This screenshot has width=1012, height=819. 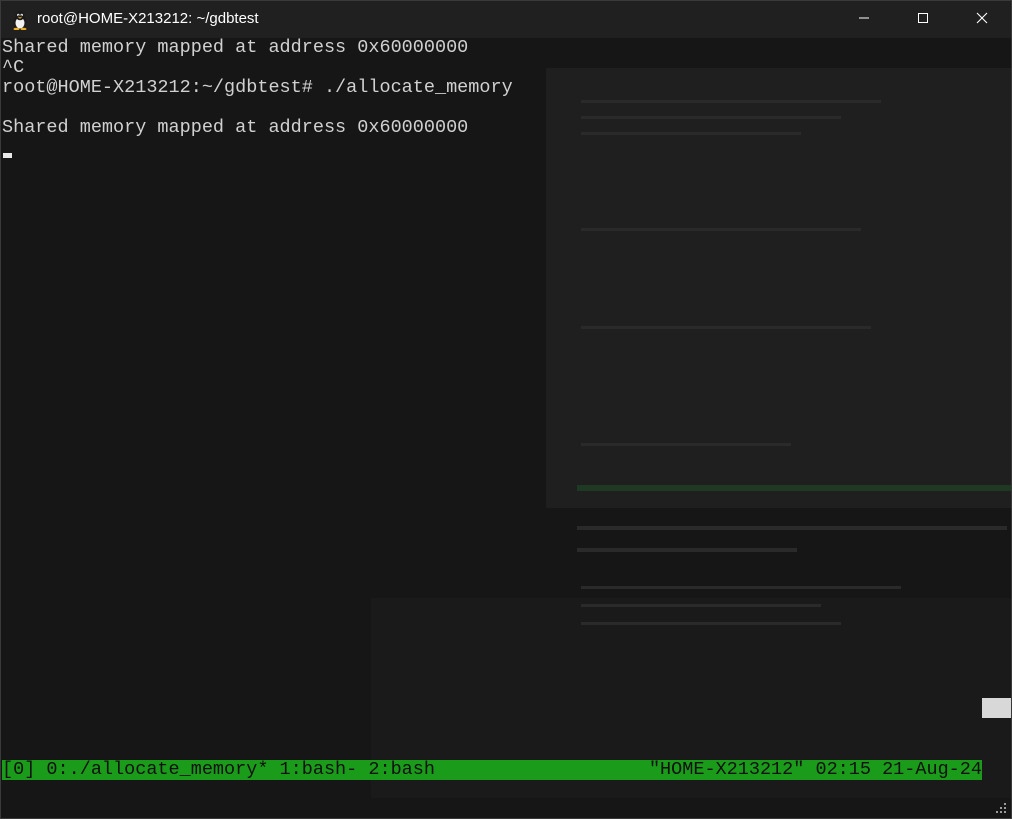 I want to click on minimize-button, so click(x=864, y=19).